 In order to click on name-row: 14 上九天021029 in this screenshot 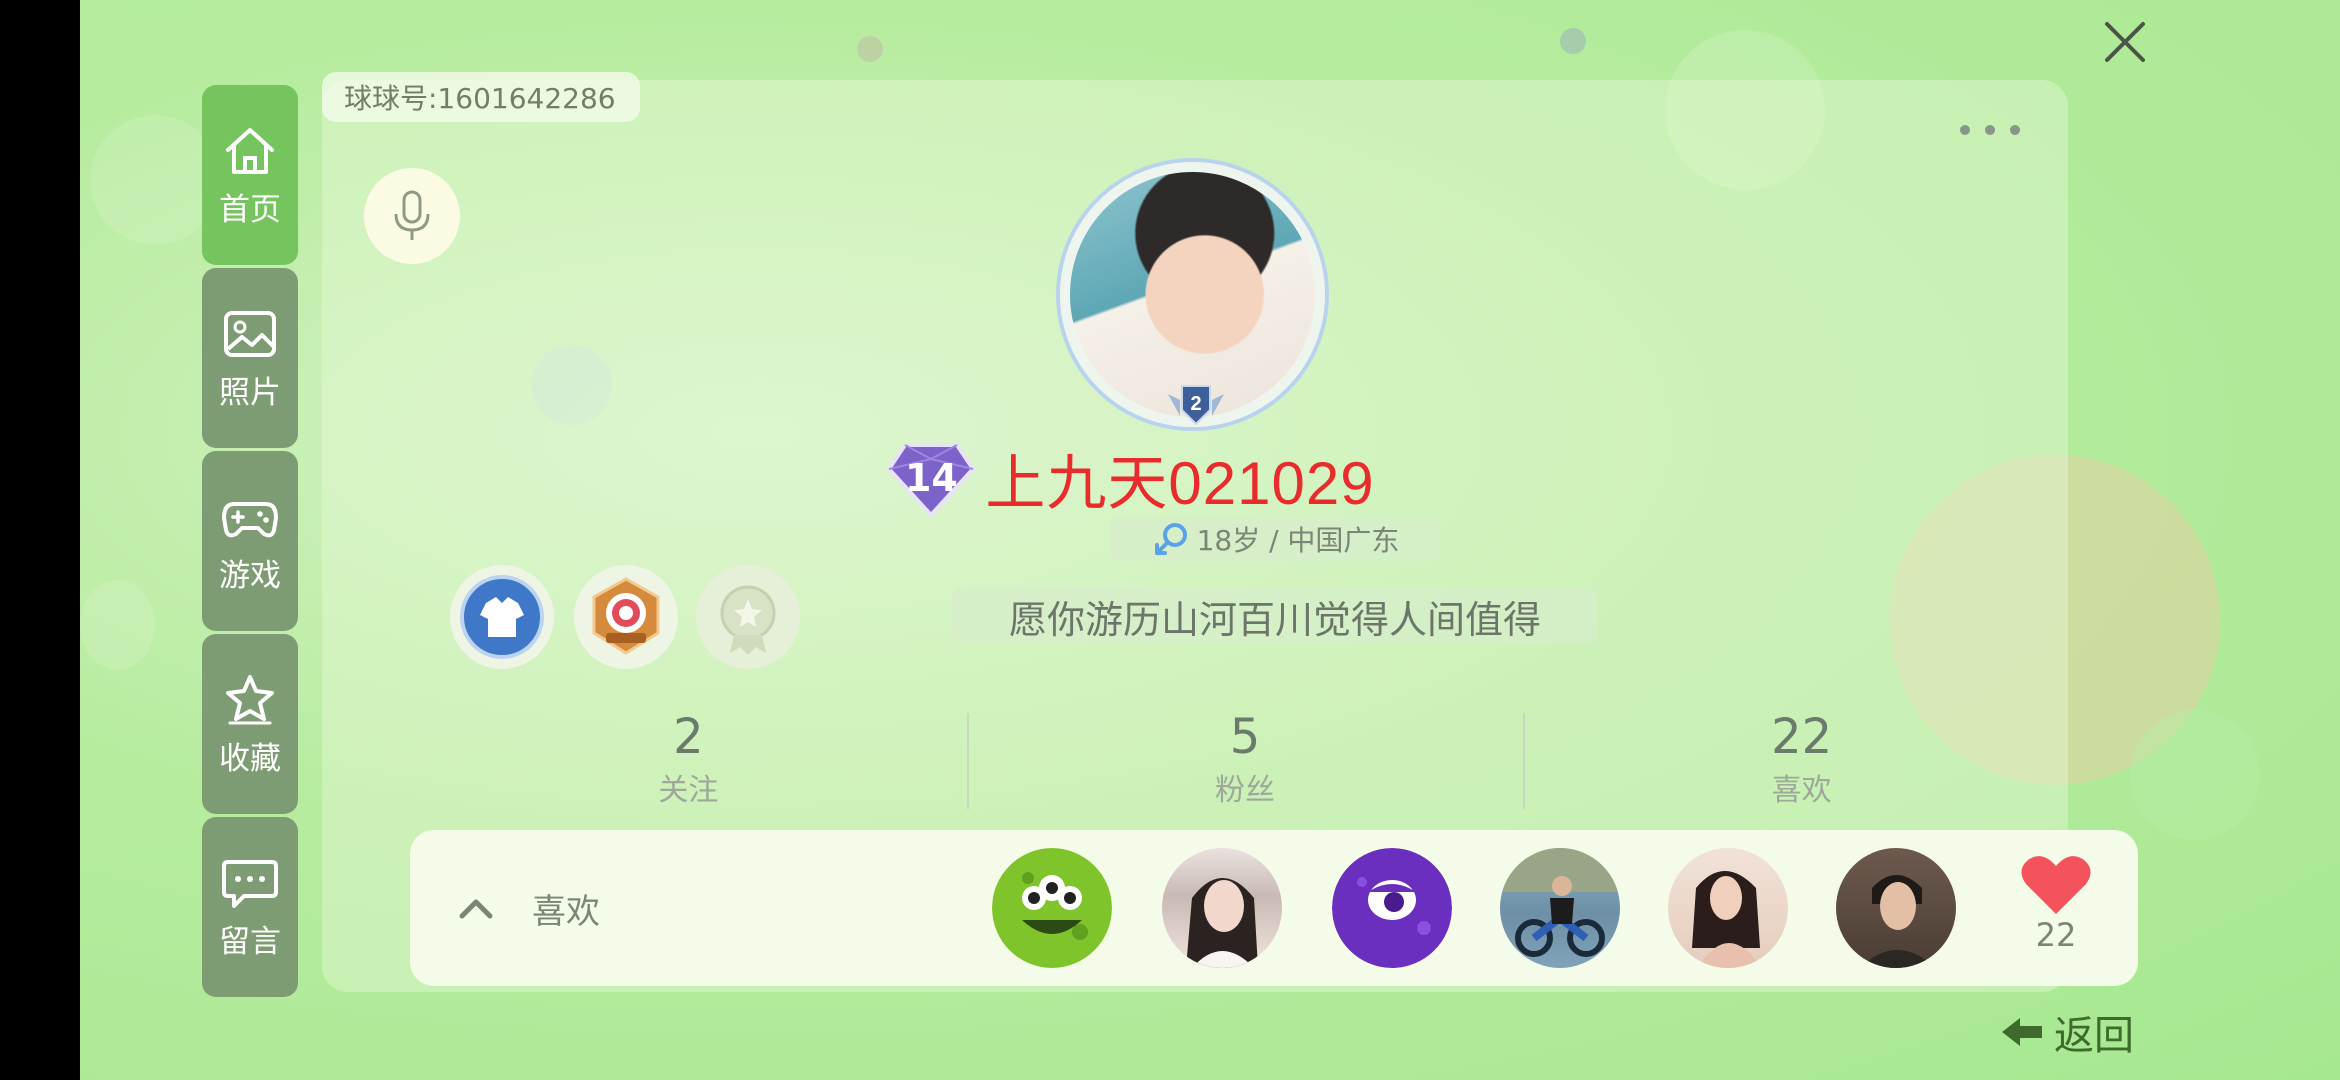, I will do `click(1130, 478)`.